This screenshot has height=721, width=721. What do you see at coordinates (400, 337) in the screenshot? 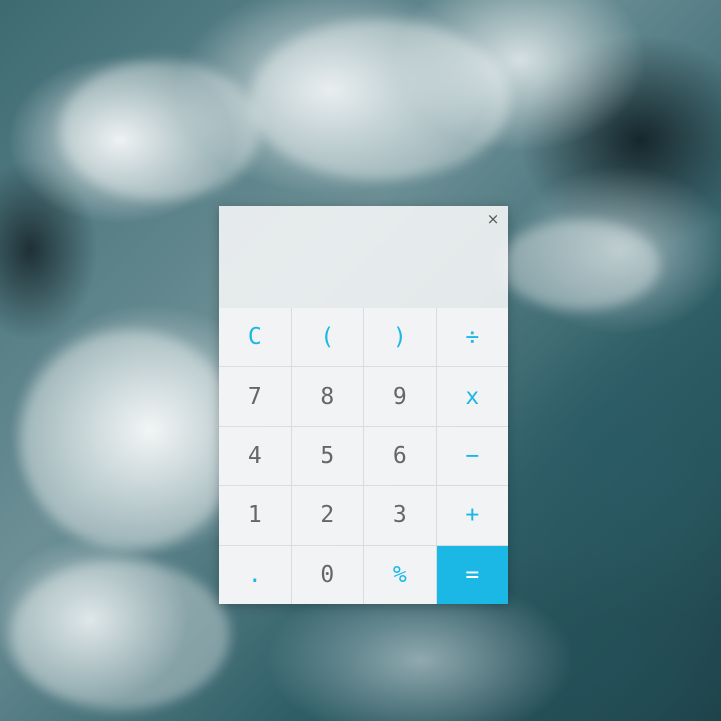
I see `close-paren-key: )` at bounding box center [400, 337].